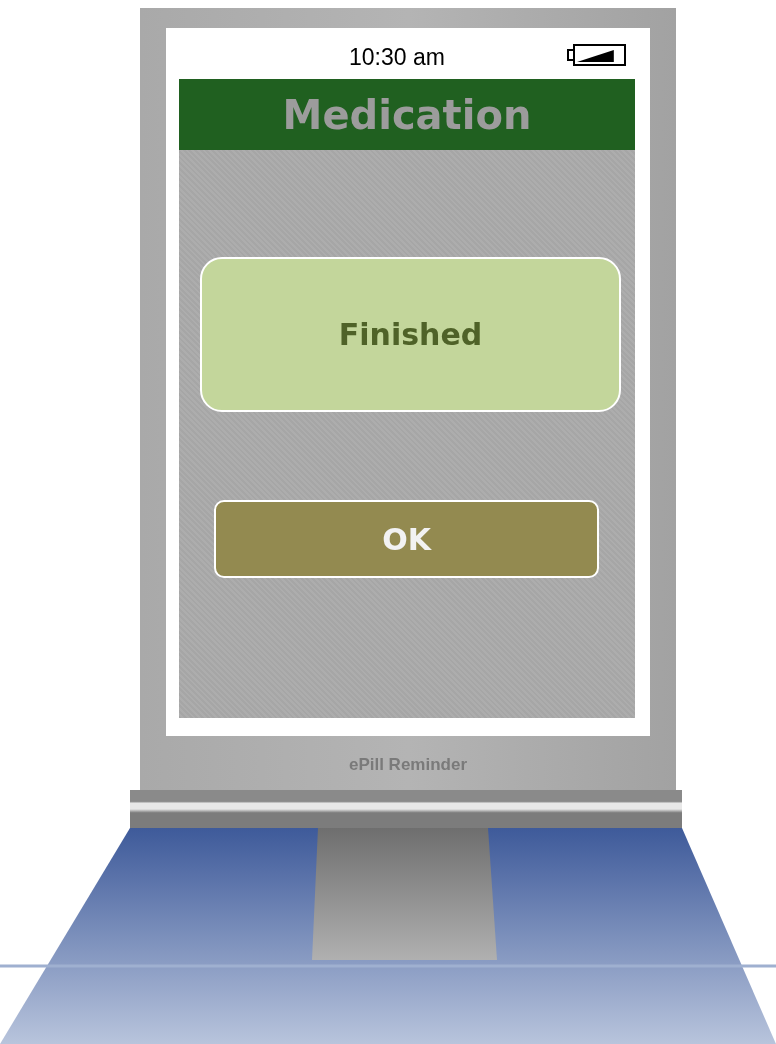  What do you see at coordinates (406, 539) in the screenshot?
I see `ok-button: OK` at bounding box center [406, 539].